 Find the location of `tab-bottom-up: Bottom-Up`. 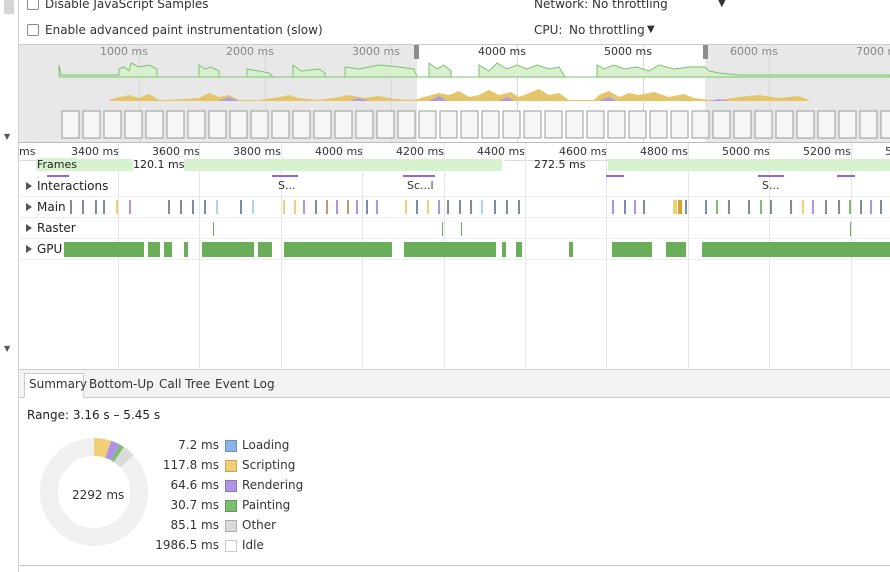

tab-bottom-up: Bottom-Up is located at coordinates (121, 384).